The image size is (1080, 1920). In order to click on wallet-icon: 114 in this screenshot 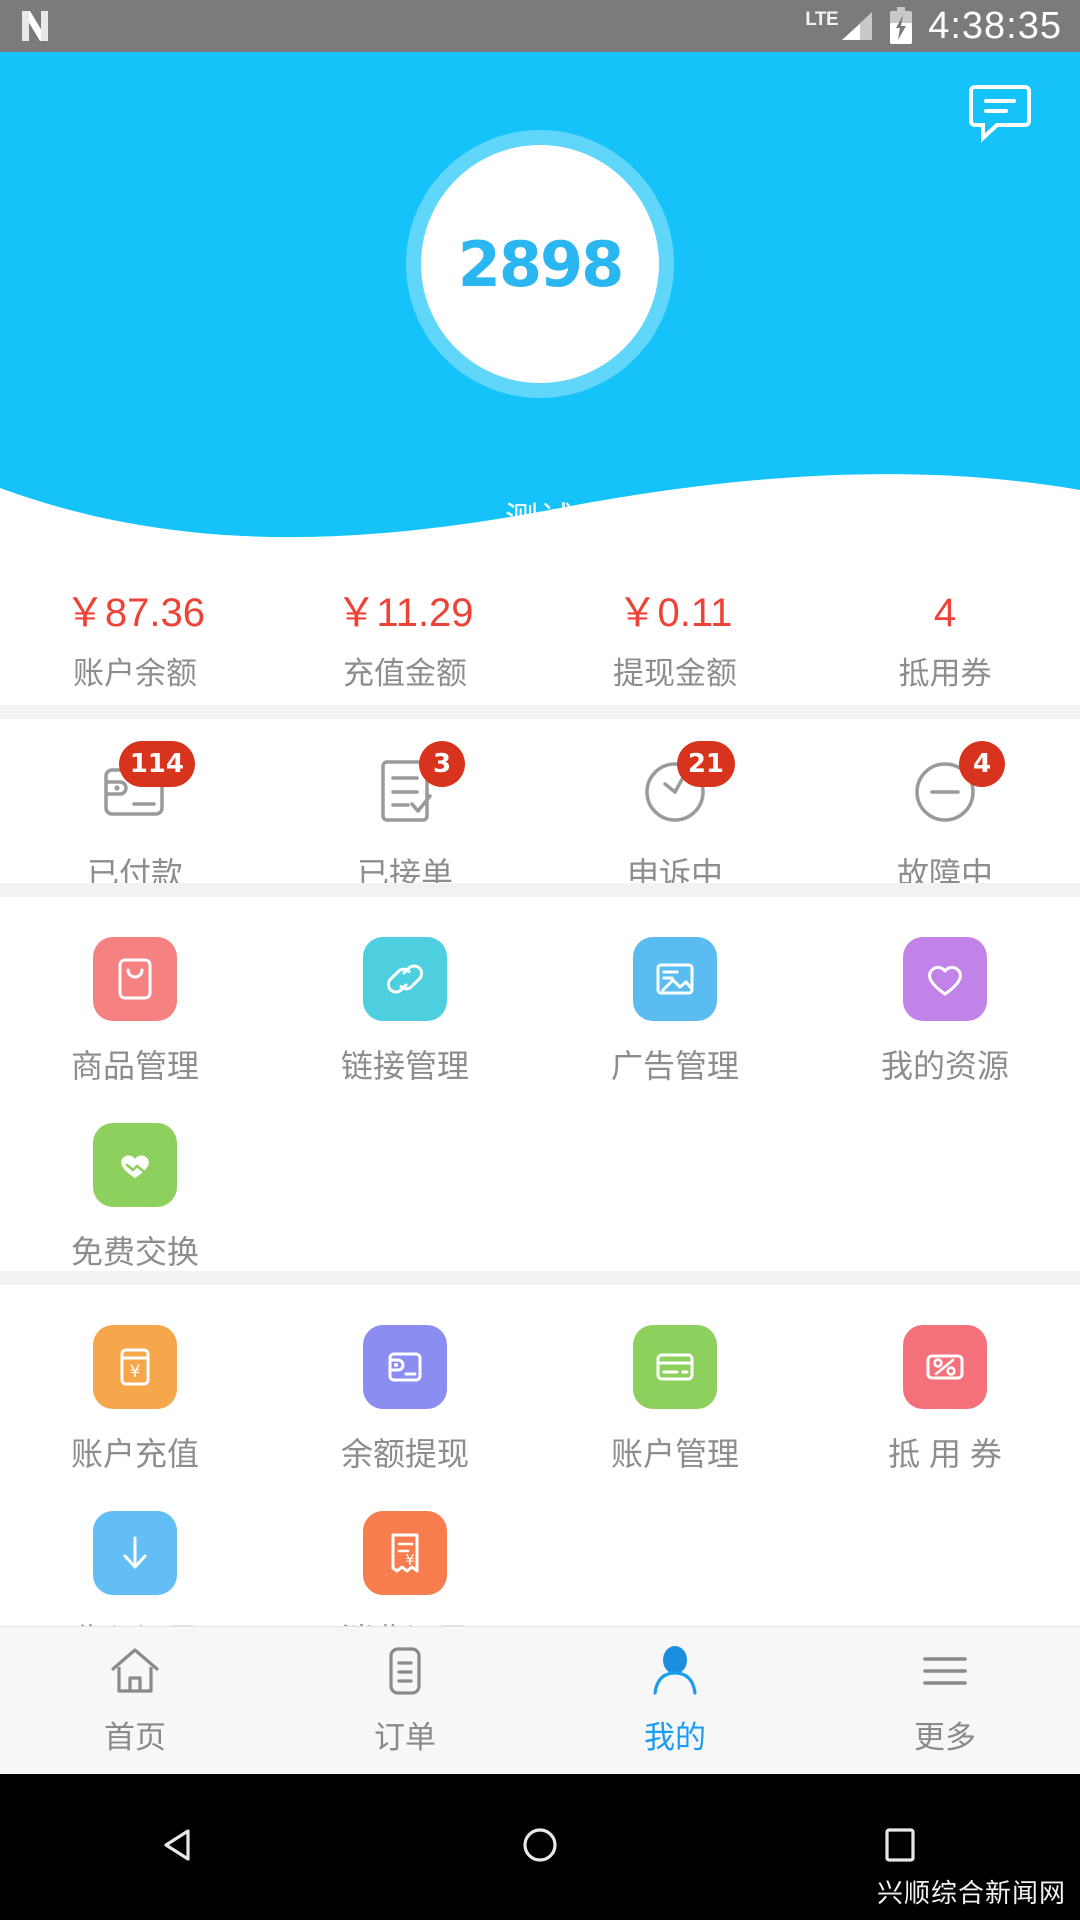, I will do `click(142, 787)`.